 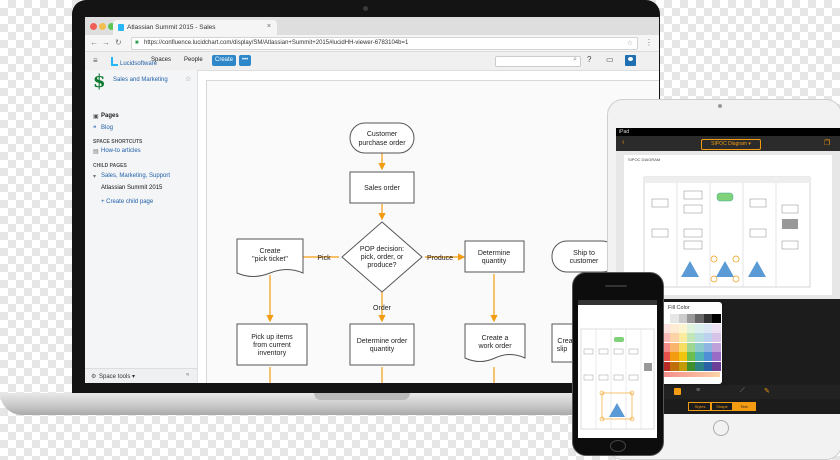 What do you see at coordinates (161, 60) in the screenshot?
I see `nav-spaces: Spaces` at bounding box center [161, 60].